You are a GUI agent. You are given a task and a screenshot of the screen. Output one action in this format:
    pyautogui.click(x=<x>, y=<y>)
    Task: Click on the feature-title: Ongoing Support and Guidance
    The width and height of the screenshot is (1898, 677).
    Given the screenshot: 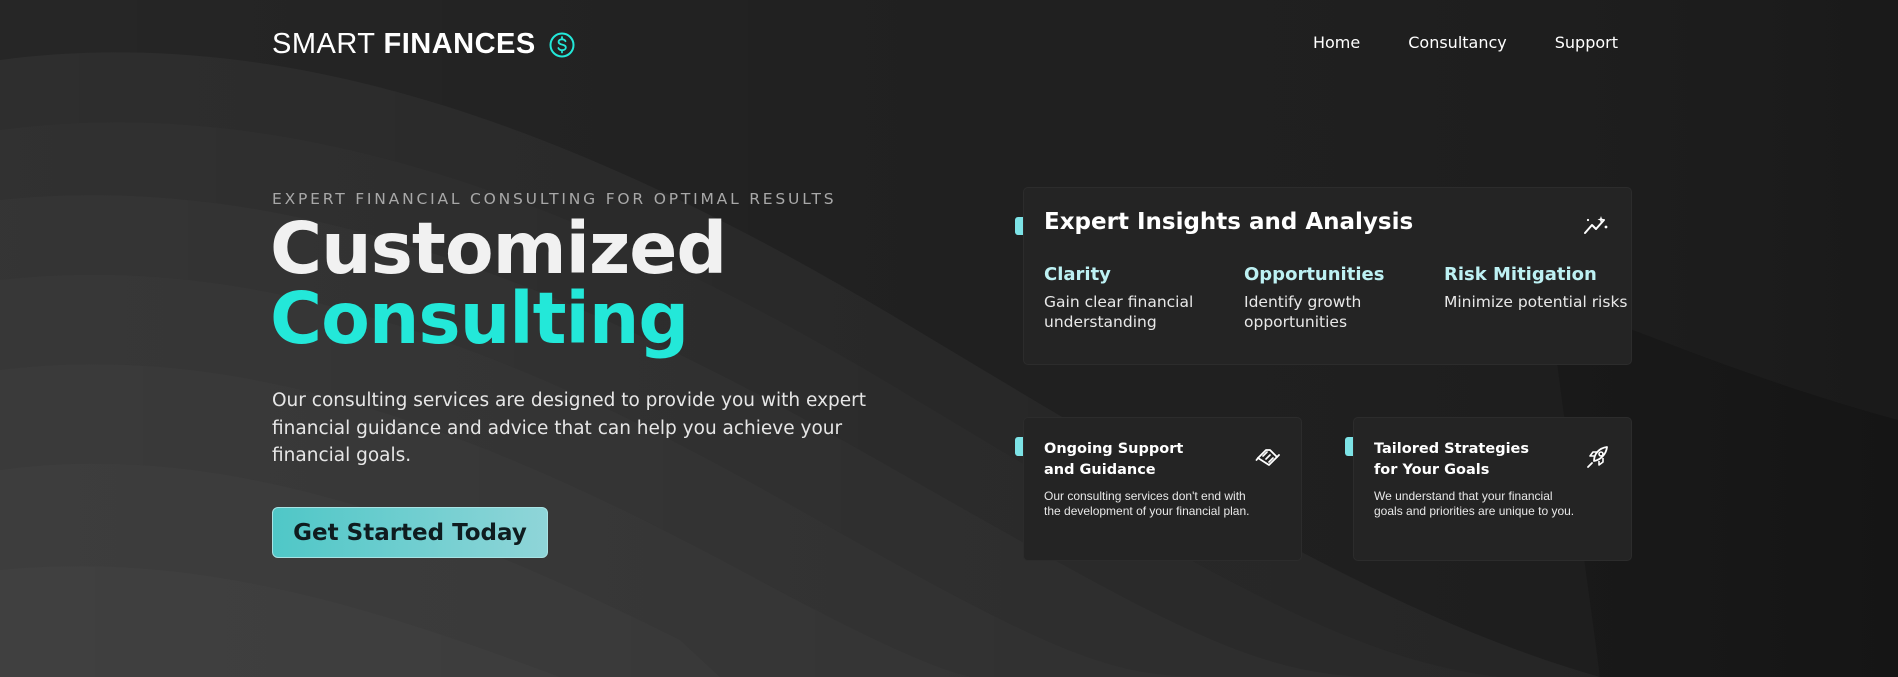 What is the action you would take?
    pyautogui.click(x=1129, y=459)
    